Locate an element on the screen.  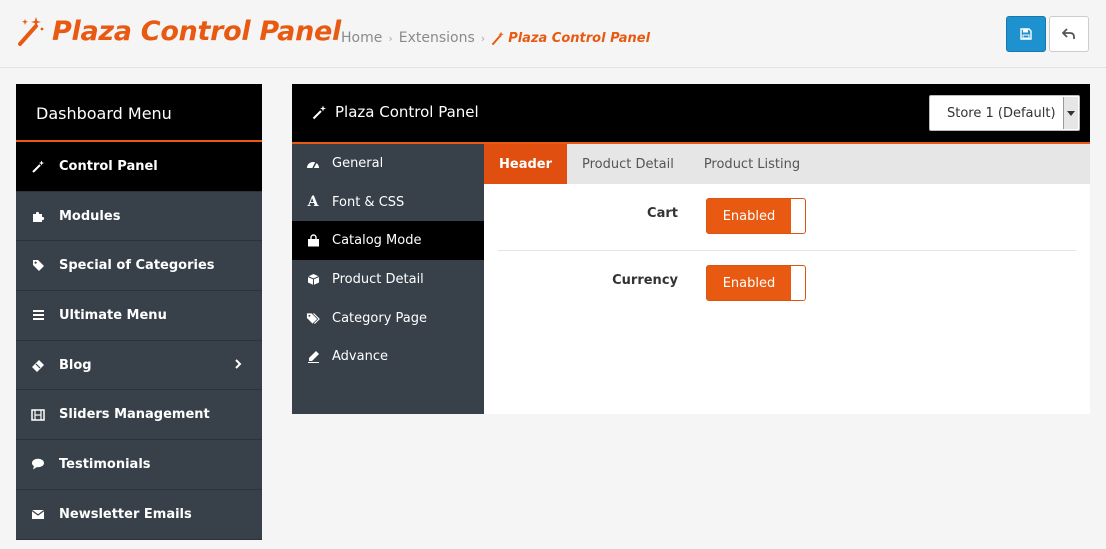
settings-tabs: Header Product Detail Product Listing is located at coordinates (787, 164).